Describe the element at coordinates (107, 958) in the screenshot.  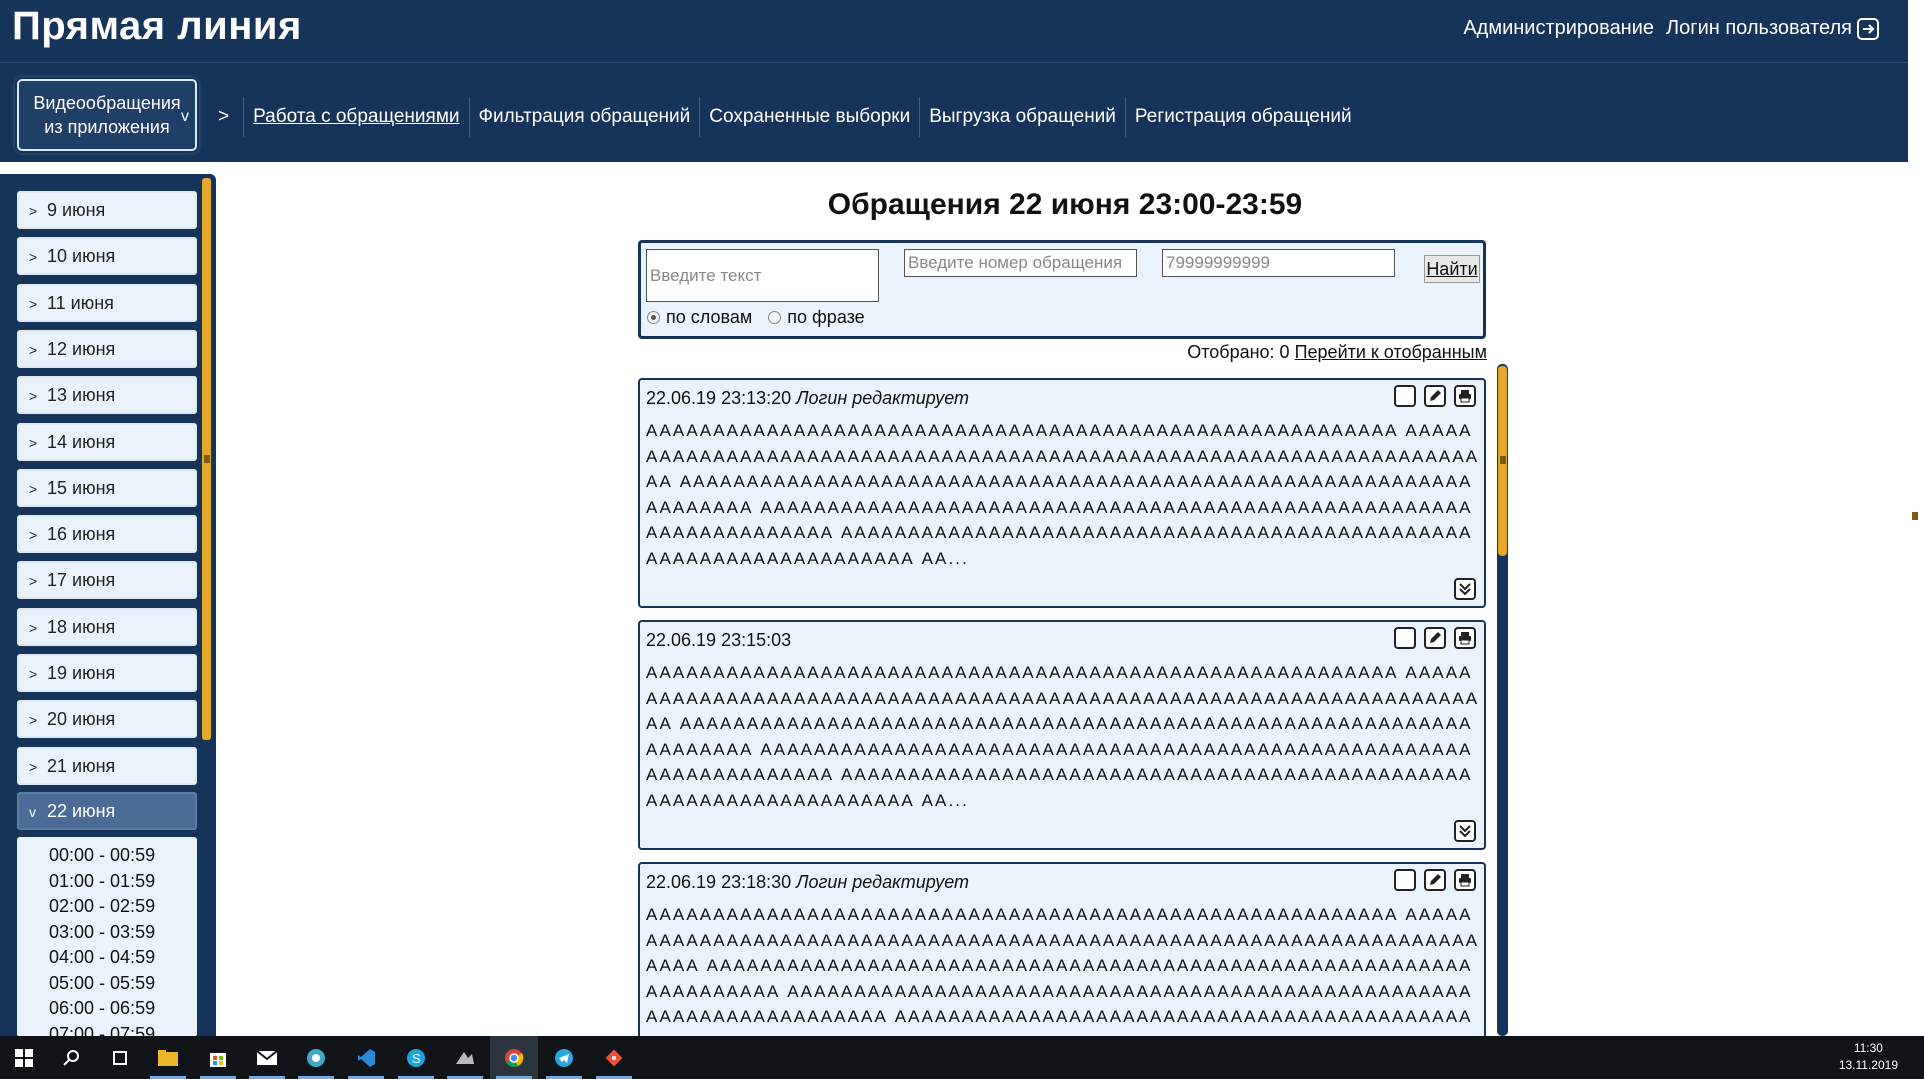
I see `hour-item: 04:00 - 04:59` at that location.